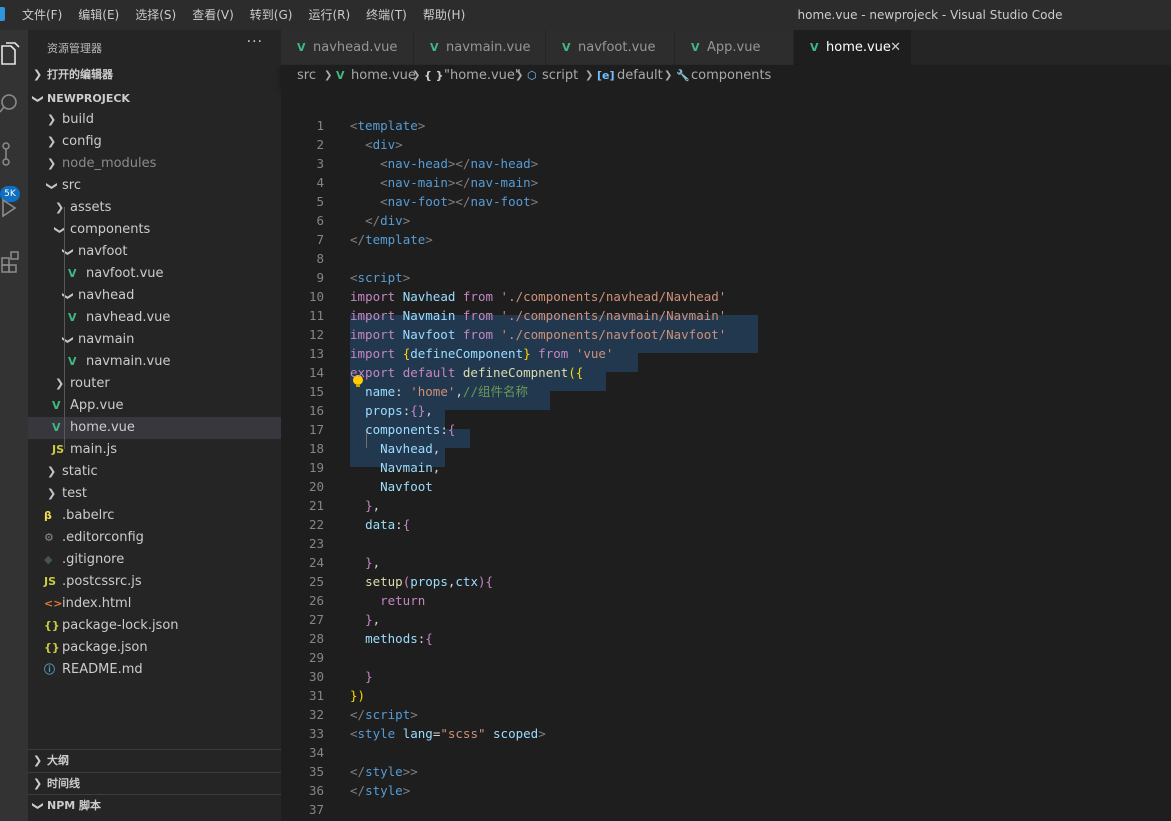  I want to click on code-line: <script>, so click(380, 277).